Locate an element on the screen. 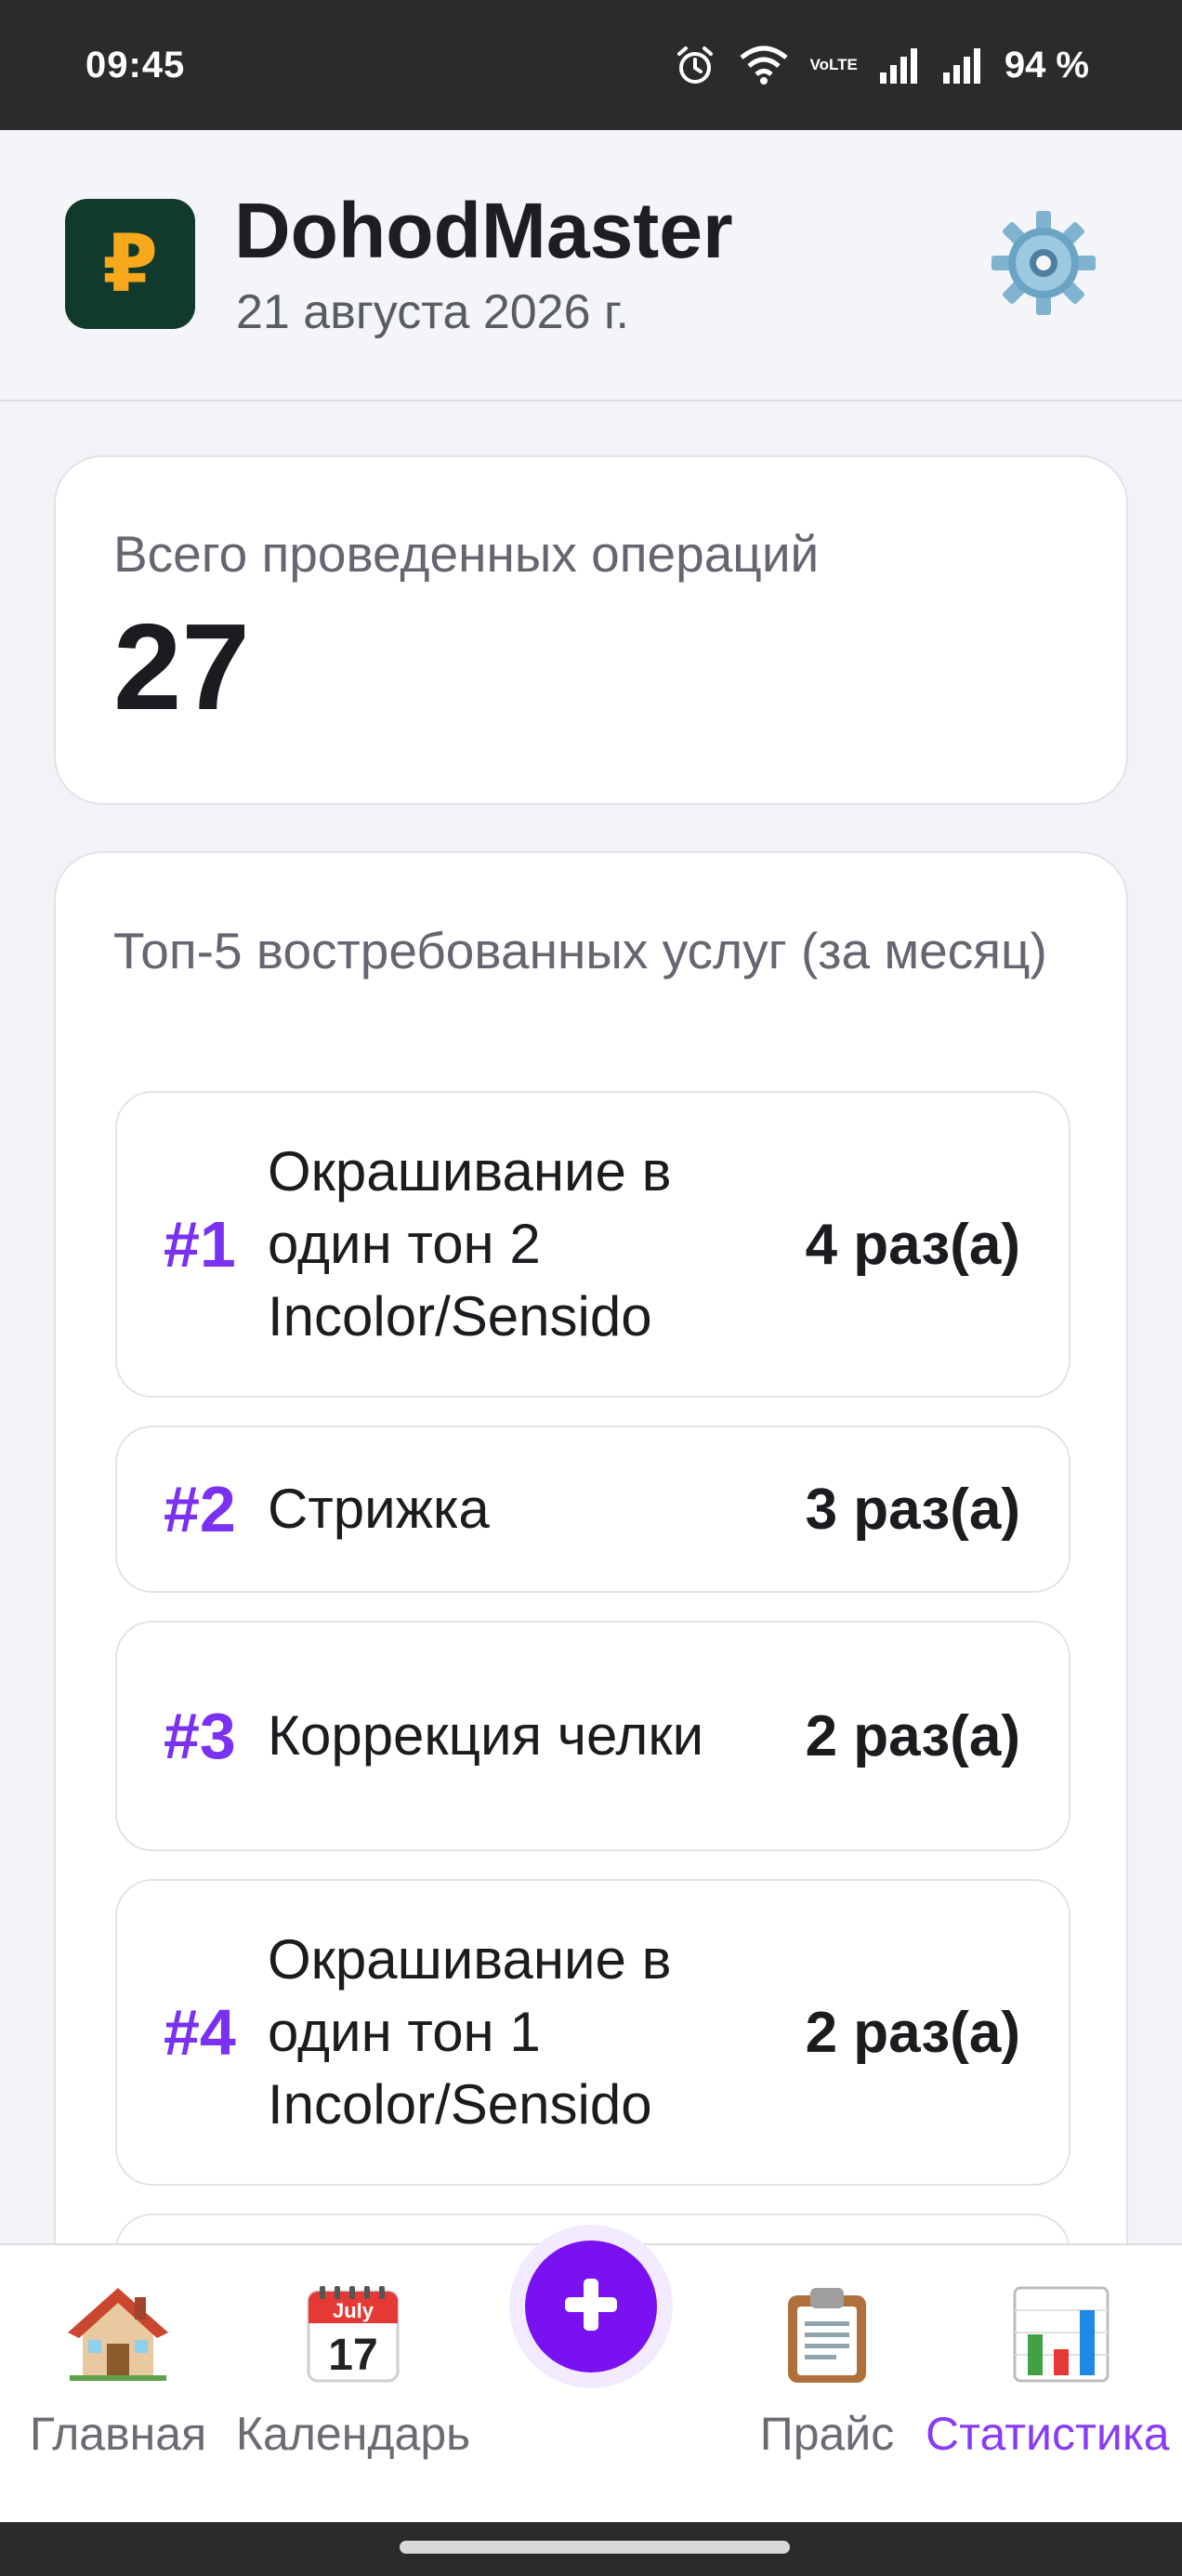 This screenshot has width=1182, height=2576. home-gesture-handle is located at coordinates (595, 2547).